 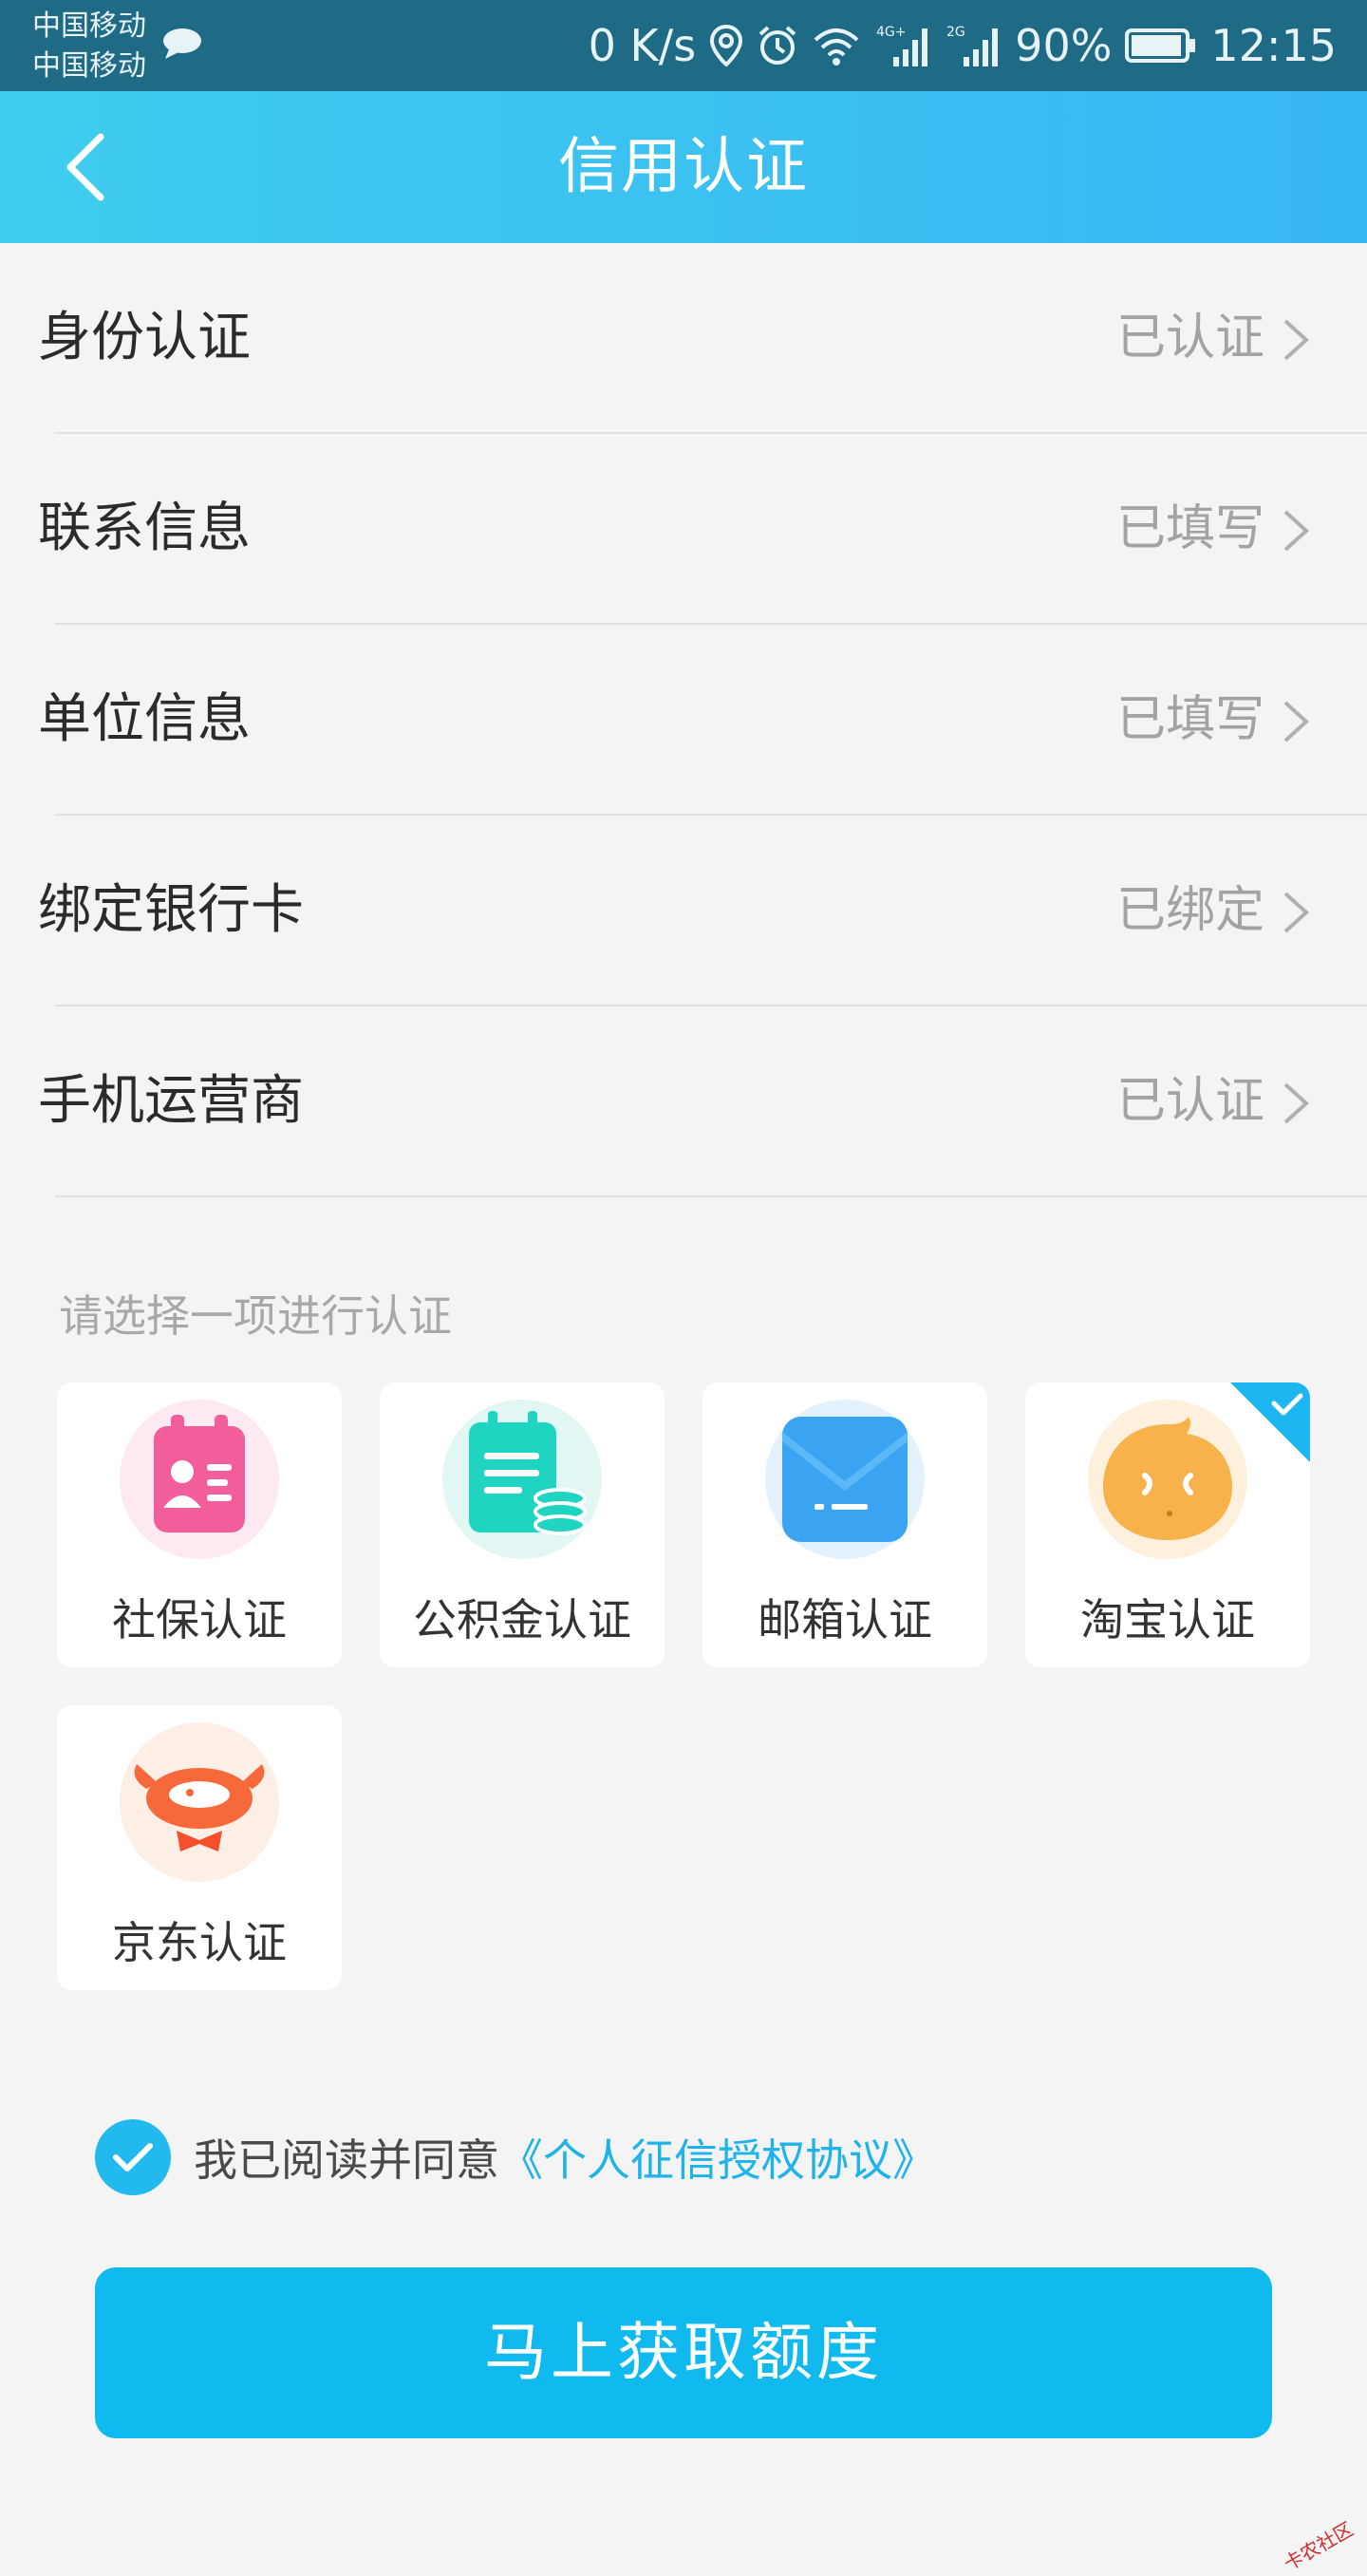 What do you see at coordinates (845, 1479) in the screenshot?
I see `email-icon` at bounding box center [845, 1479].